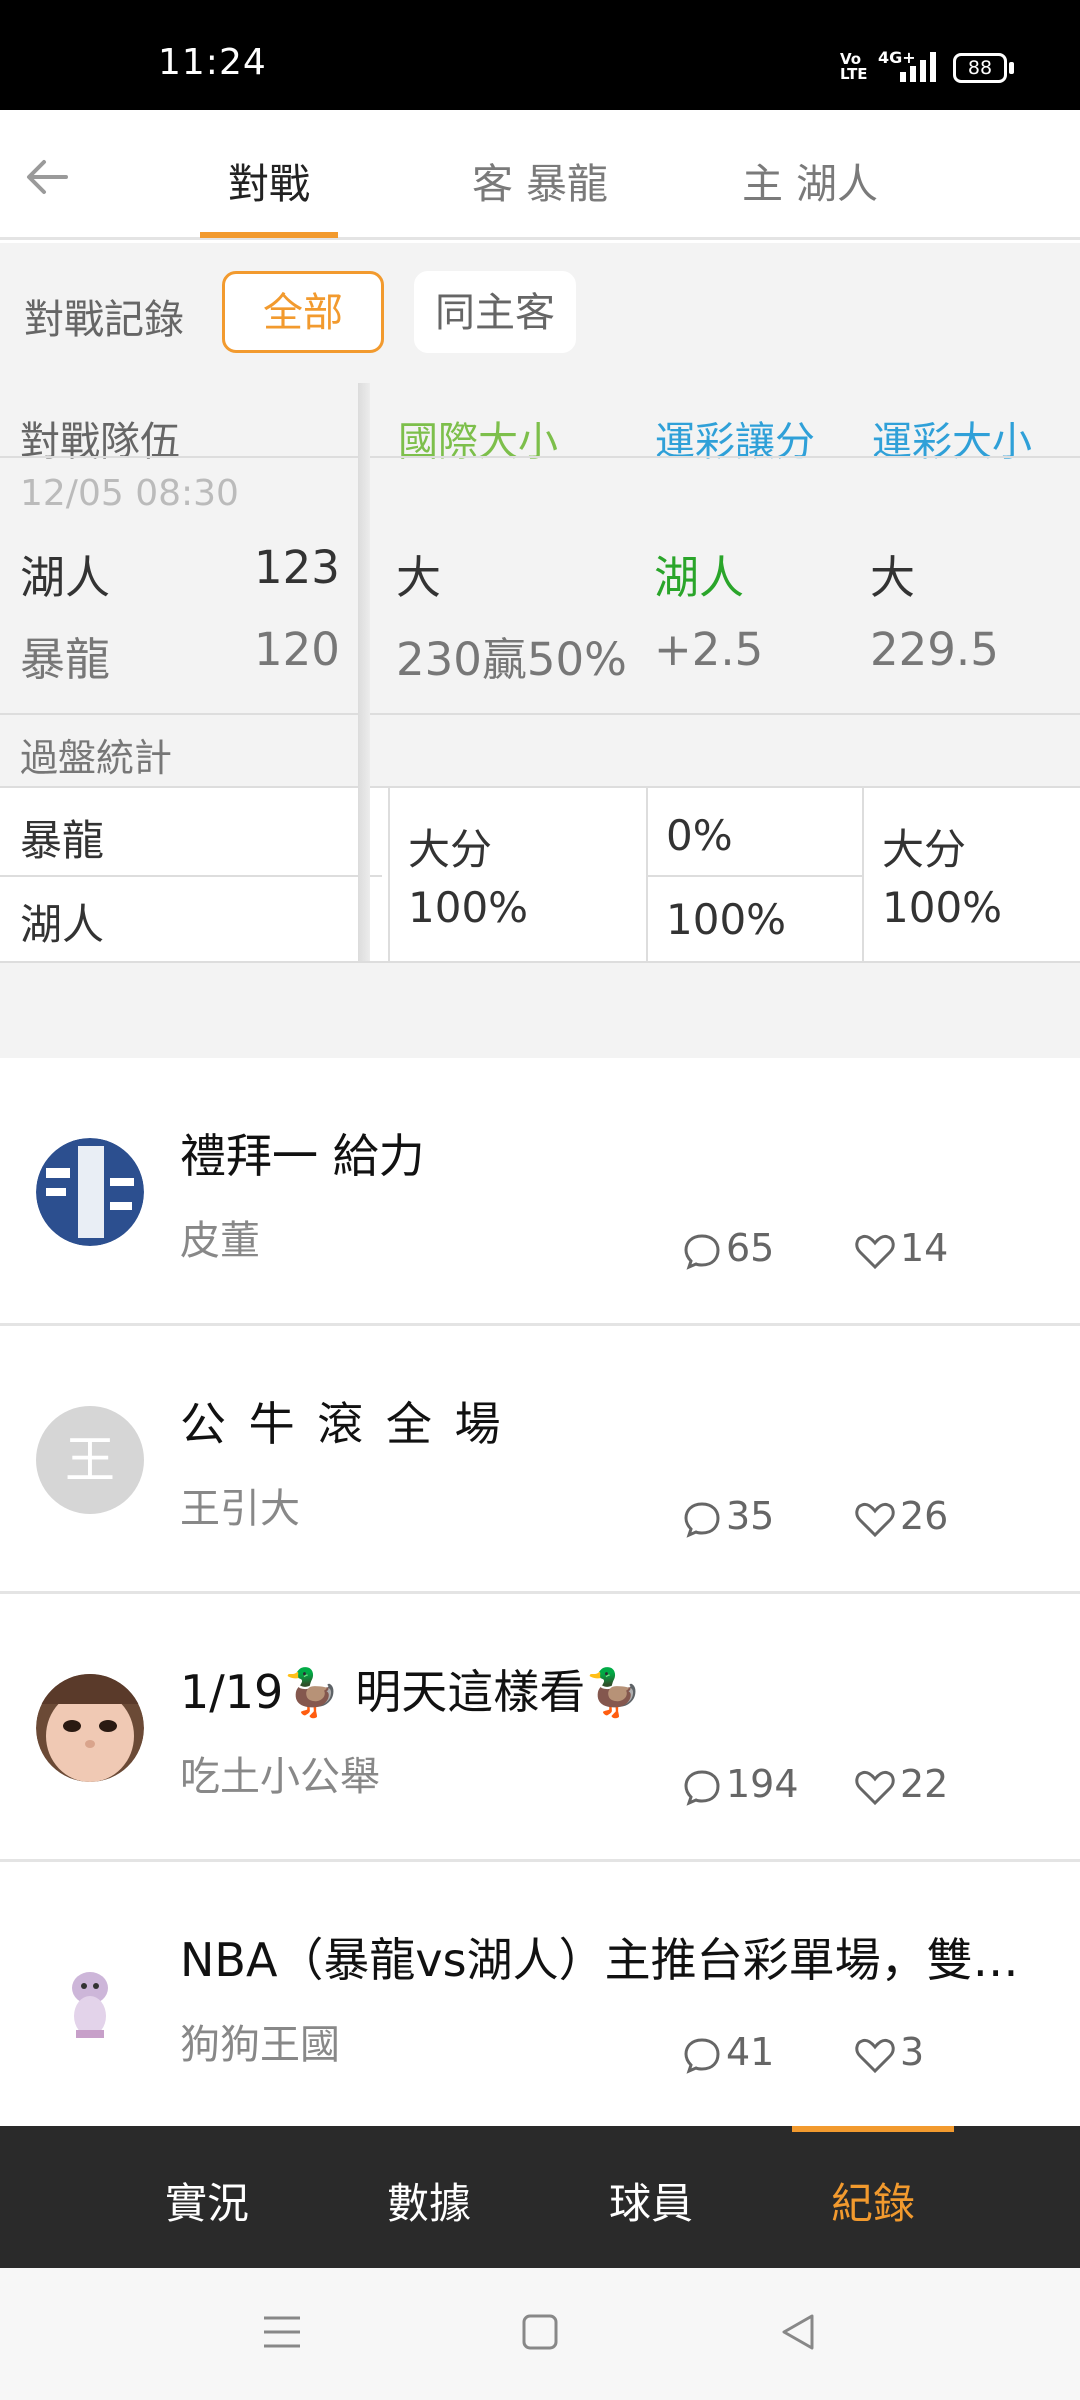 This screenshot has width=1080, height=2400. I want to click on comment-count: 194, so click(740, 1784).